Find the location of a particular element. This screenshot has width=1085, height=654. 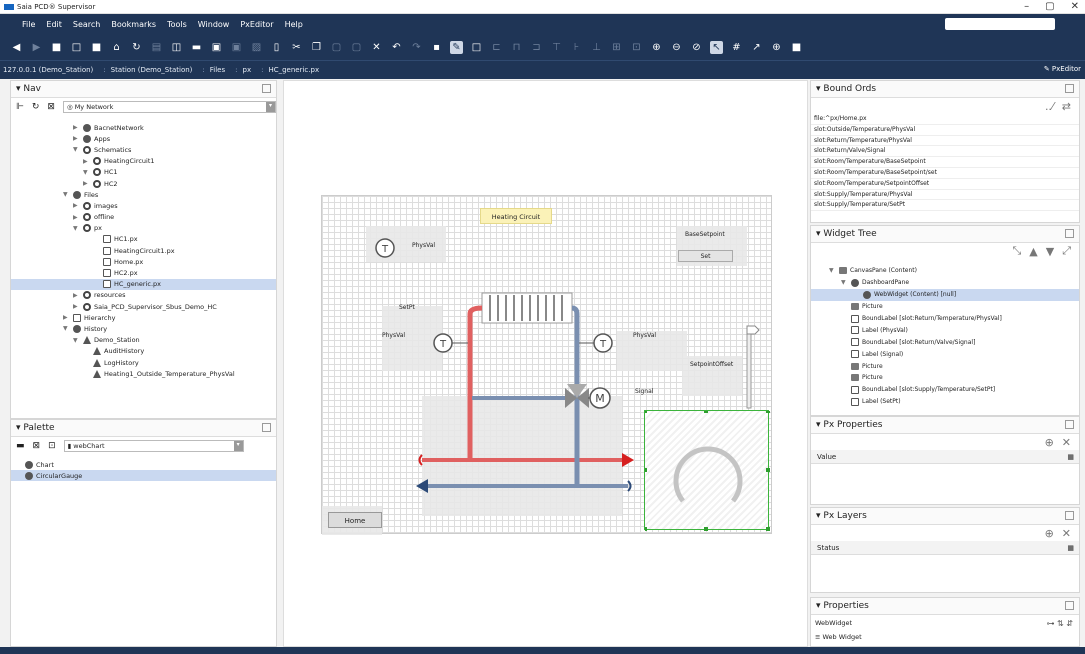

sort-icon: ⊶ ⇅ ⇵ is located at coordinates (1060, 623).